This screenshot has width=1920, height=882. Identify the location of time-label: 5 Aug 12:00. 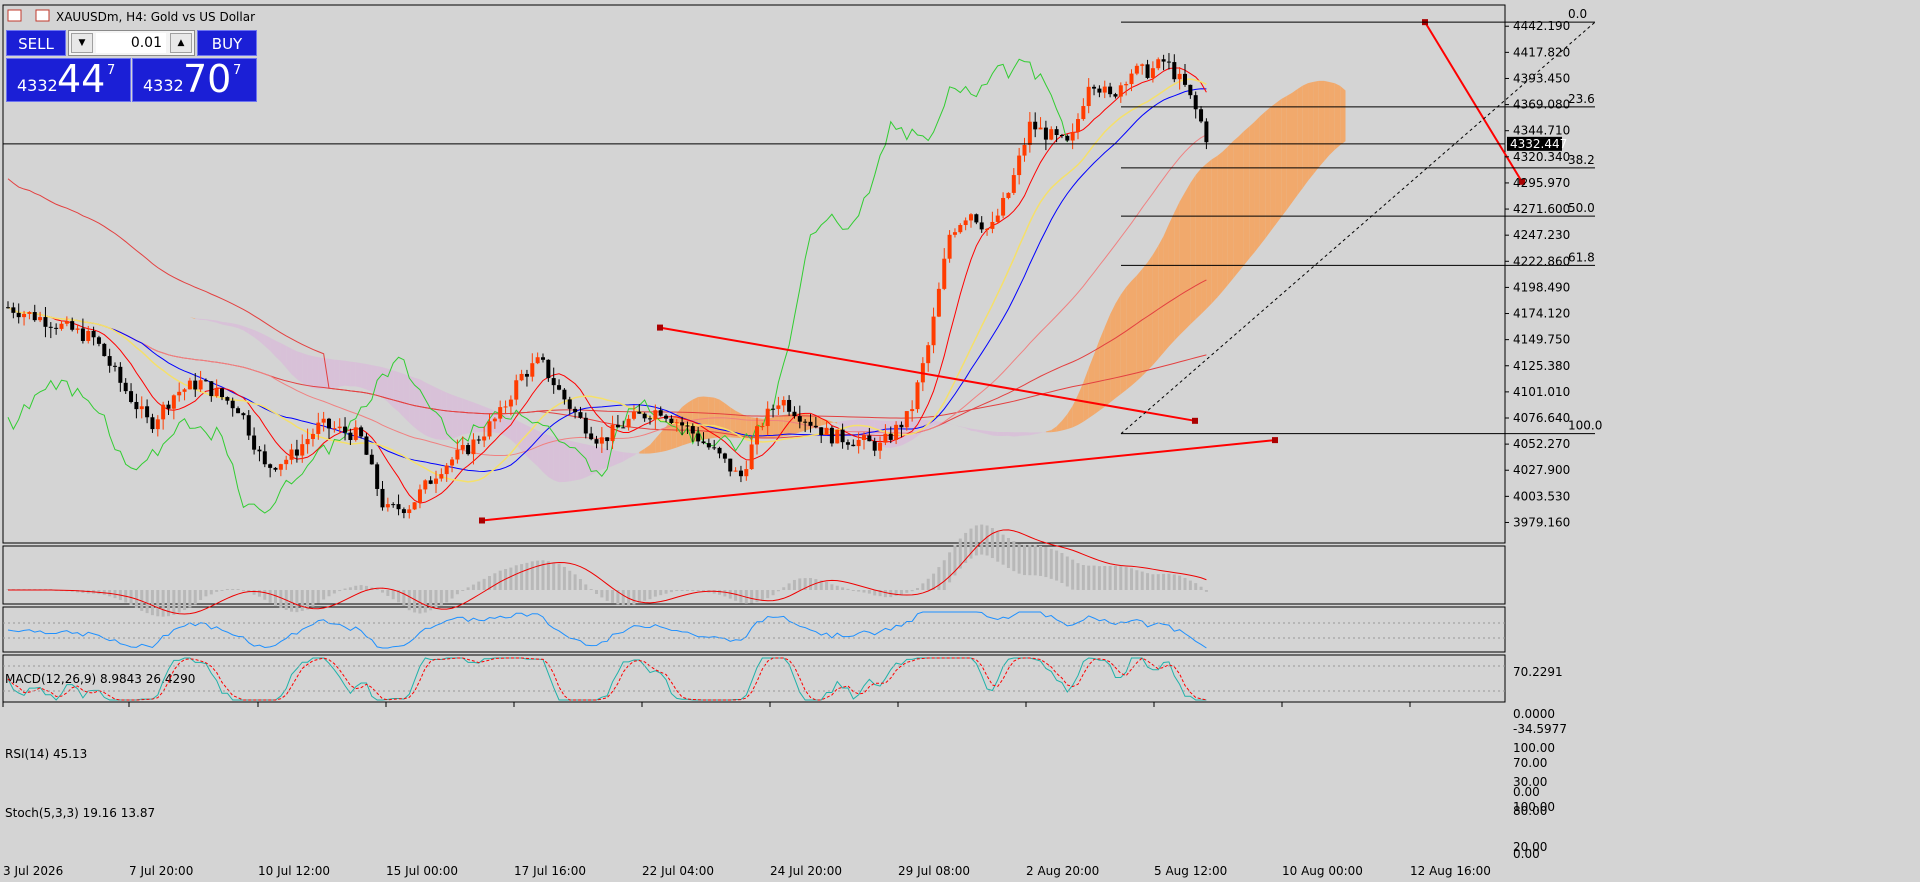
(1190, 871).